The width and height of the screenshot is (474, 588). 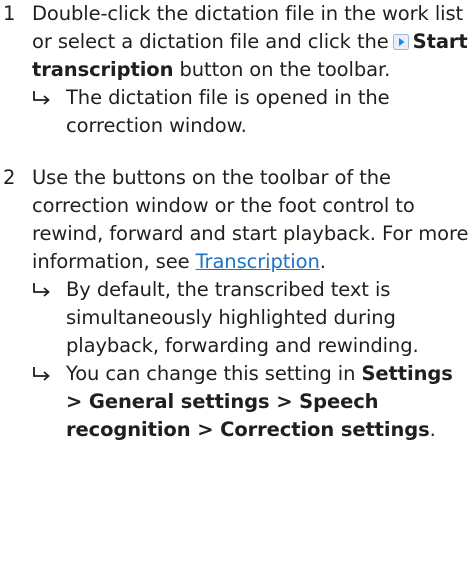 I want to click on step-number: 2, so click(x=9, y=177).